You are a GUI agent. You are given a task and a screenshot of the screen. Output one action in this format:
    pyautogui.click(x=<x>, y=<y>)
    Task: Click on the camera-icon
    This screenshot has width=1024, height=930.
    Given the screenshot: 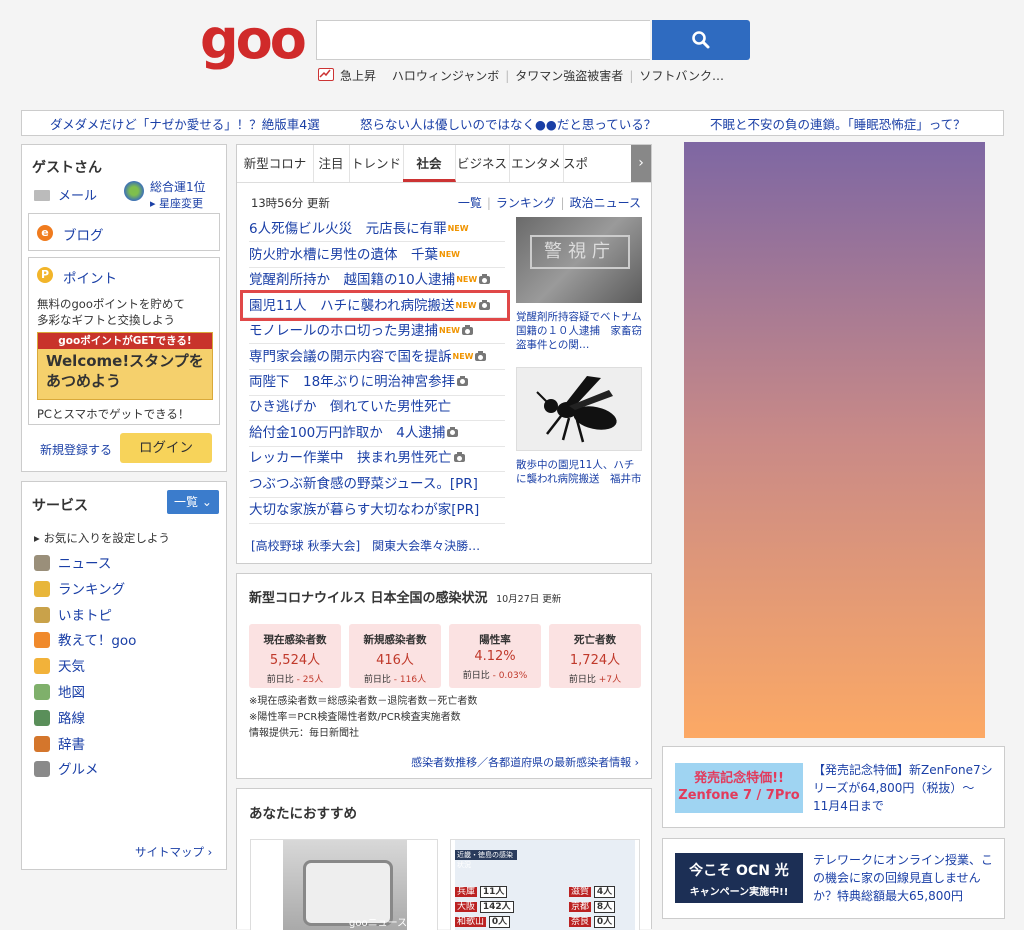 What is the action you would take?
    pyautogui.click(x=484, y=304)
    